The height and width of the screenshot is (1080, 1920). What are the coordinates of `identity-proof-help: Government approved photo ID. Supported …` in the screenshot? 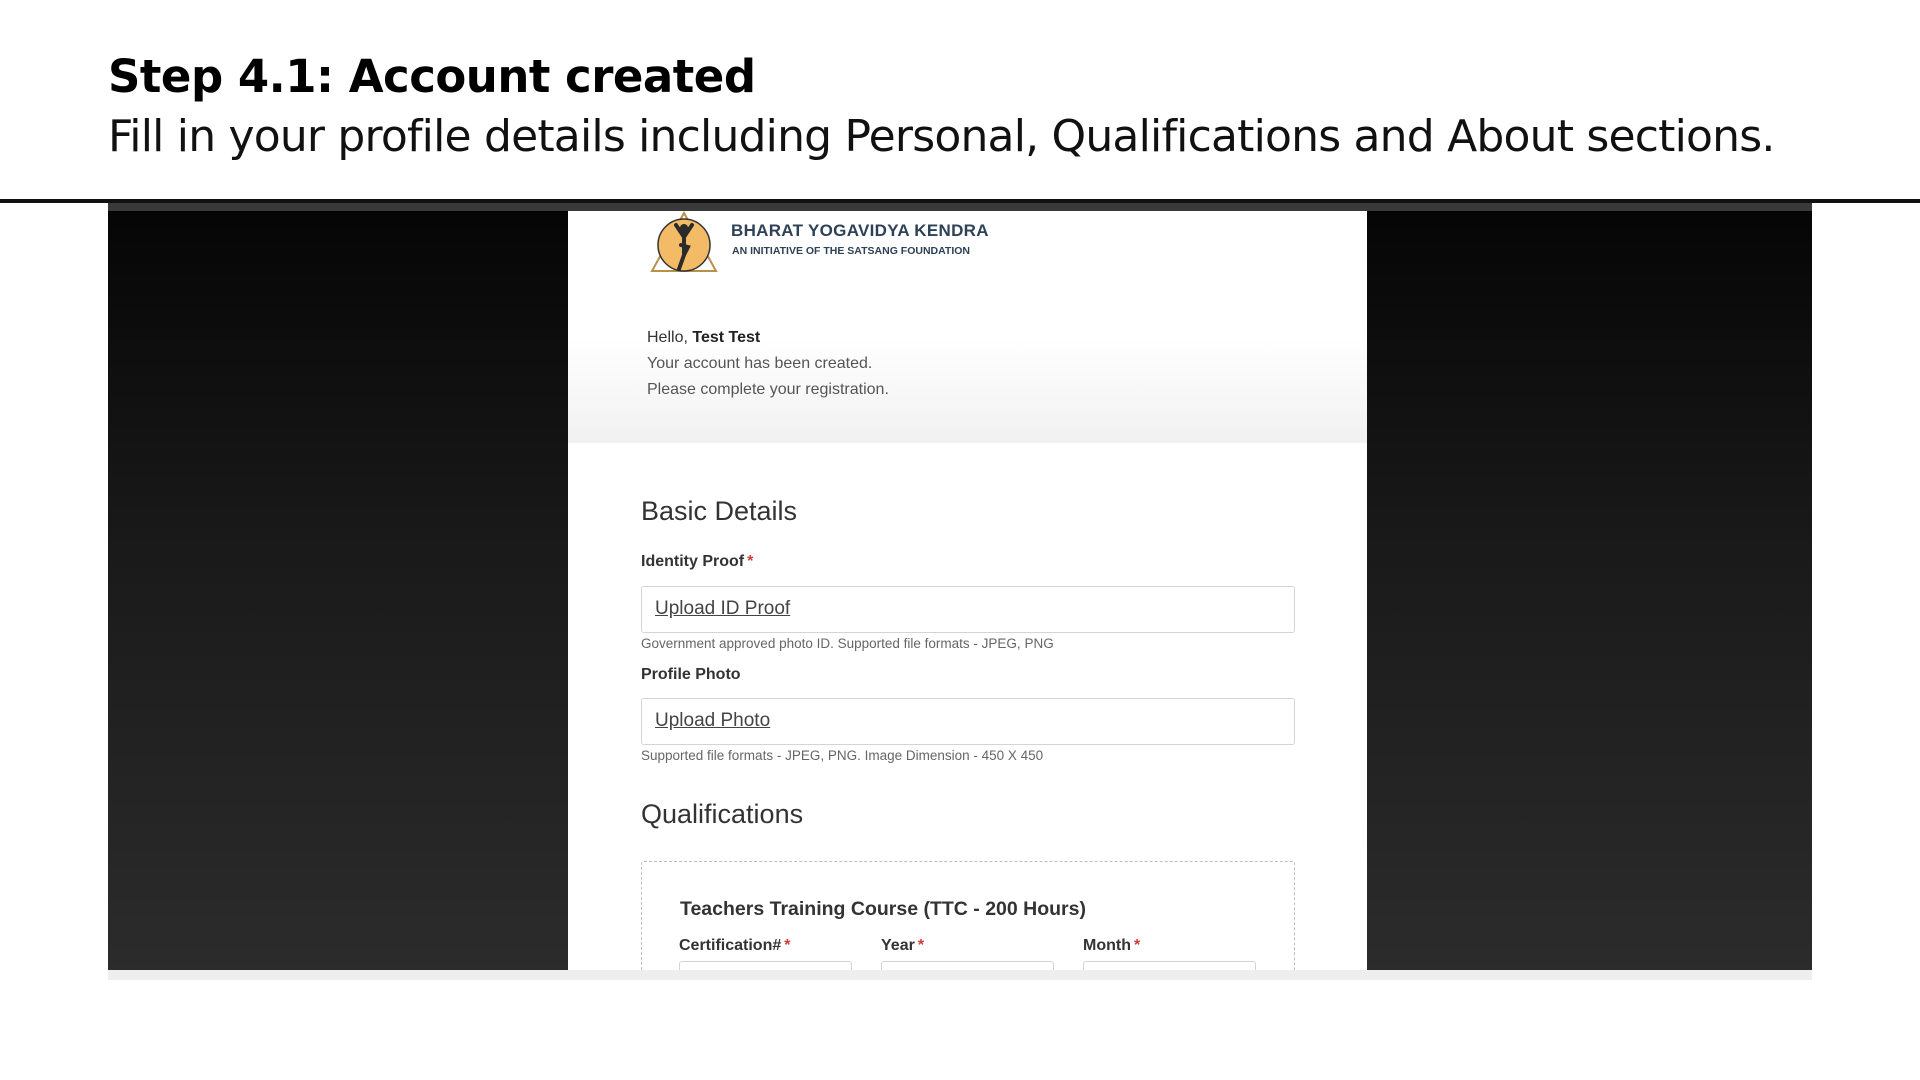 It's located at (847, 643).